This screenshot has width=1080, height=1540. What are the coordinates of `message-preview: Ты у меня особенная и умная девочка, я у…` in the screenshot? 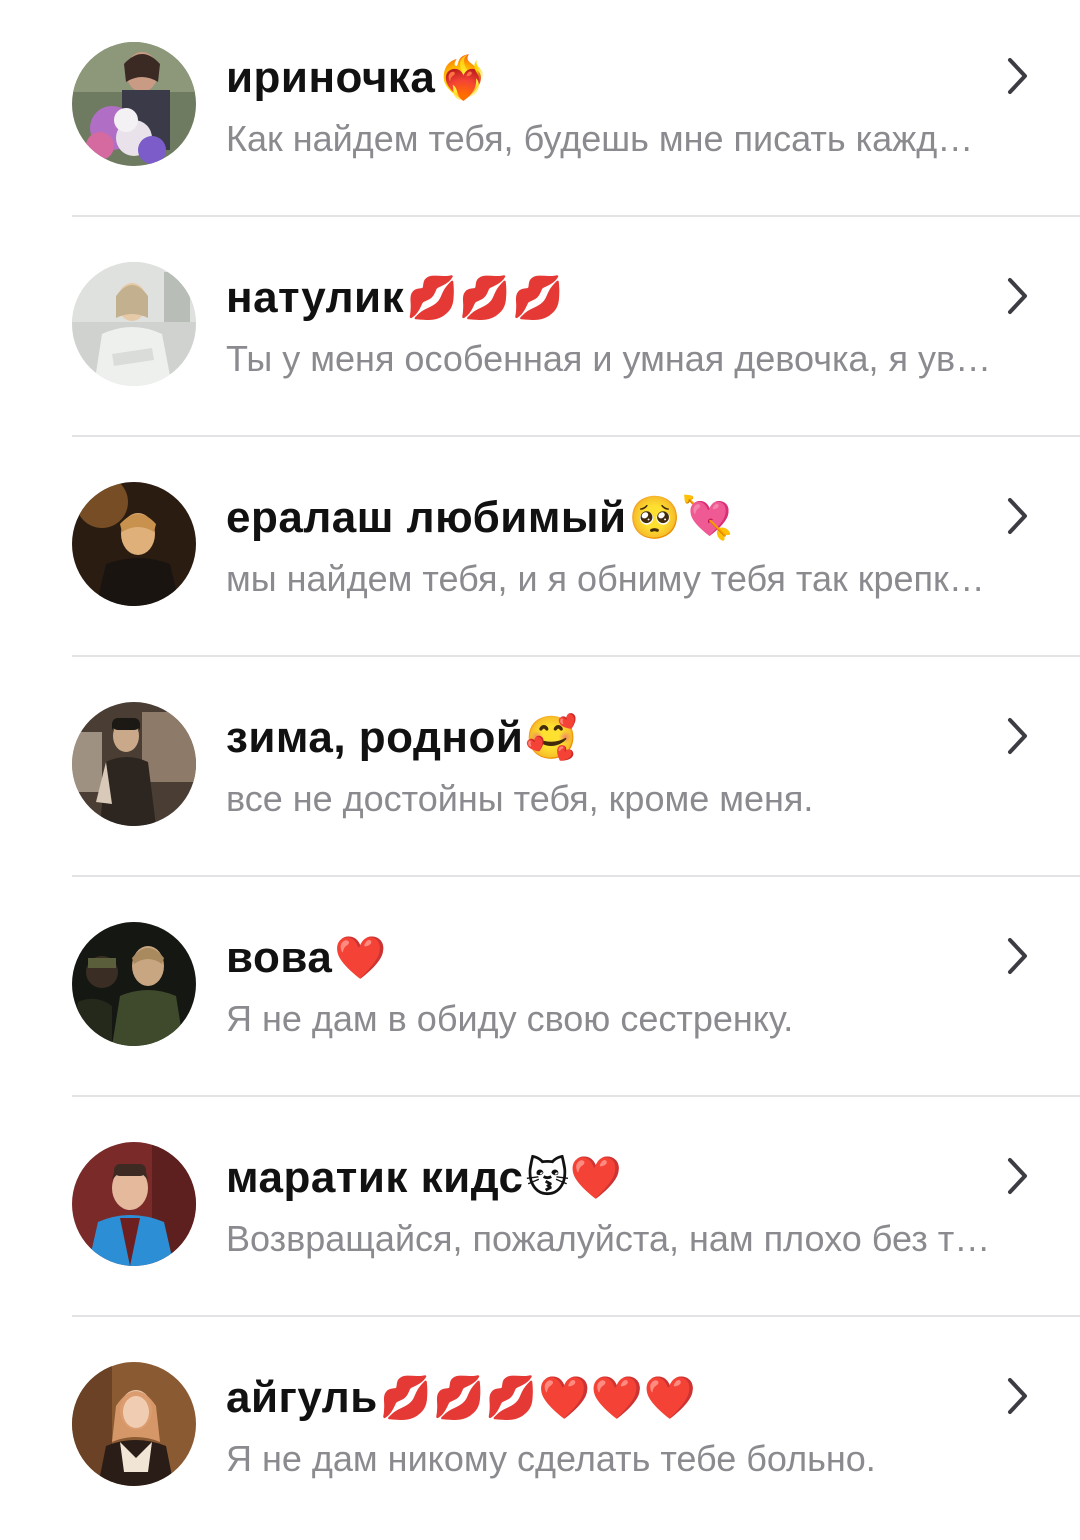 It's located at (609, 358).